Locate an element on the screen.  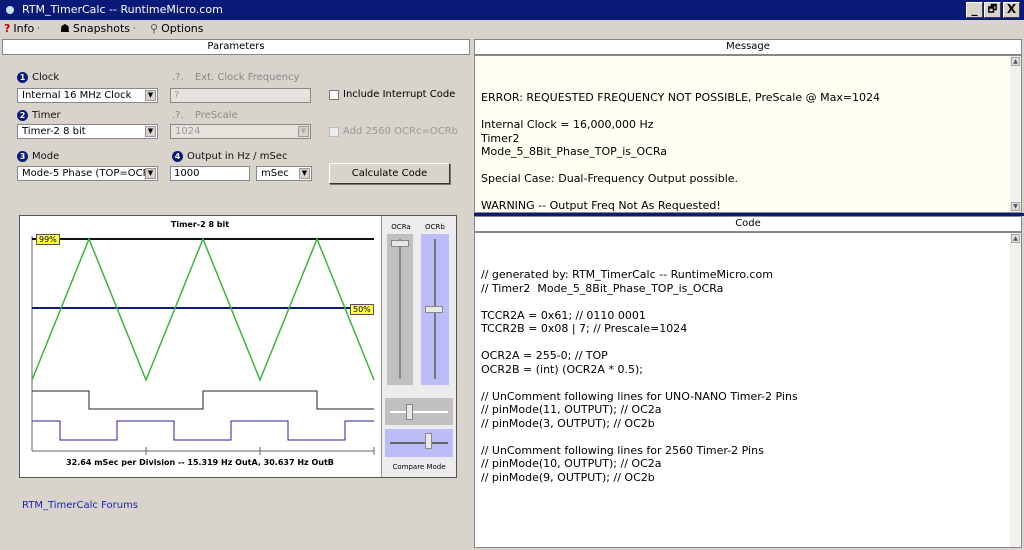
timer-select: Timer-2 8 bit ▼ is located at coordinates (87, 131).